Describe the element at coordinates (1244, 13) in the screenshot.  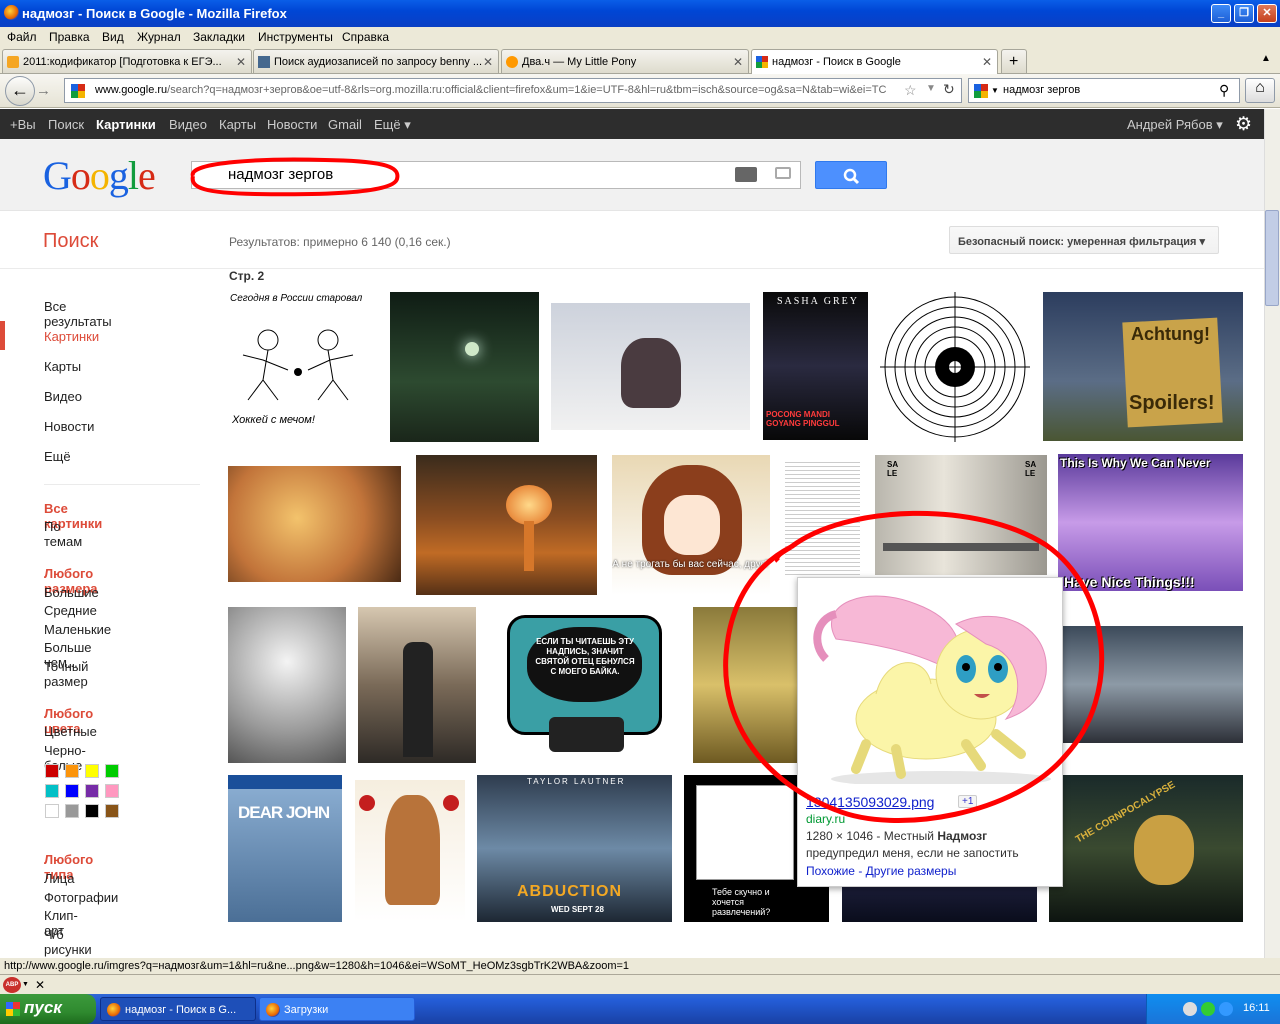
I see `restore-button: ❐` at that location.